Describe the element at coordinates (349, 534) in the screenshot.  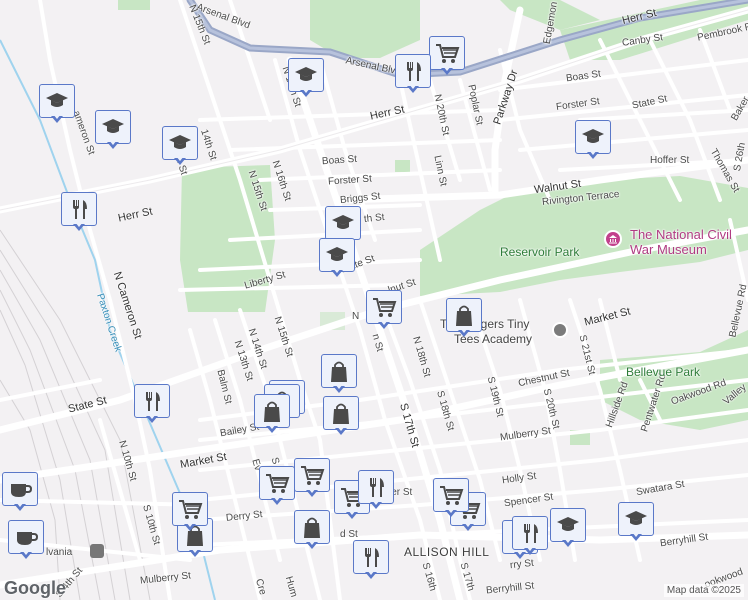
I see `street-label: d St` at that location.